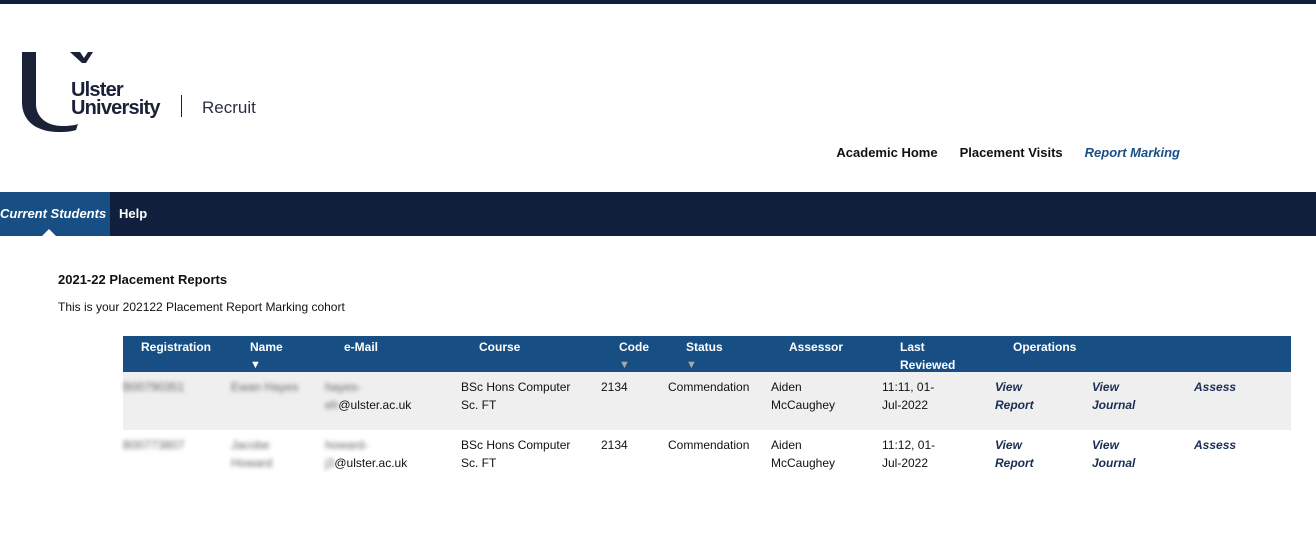 The image size is (1316, 548). I want to click on header-code: Code ▼, so click(634, 355).